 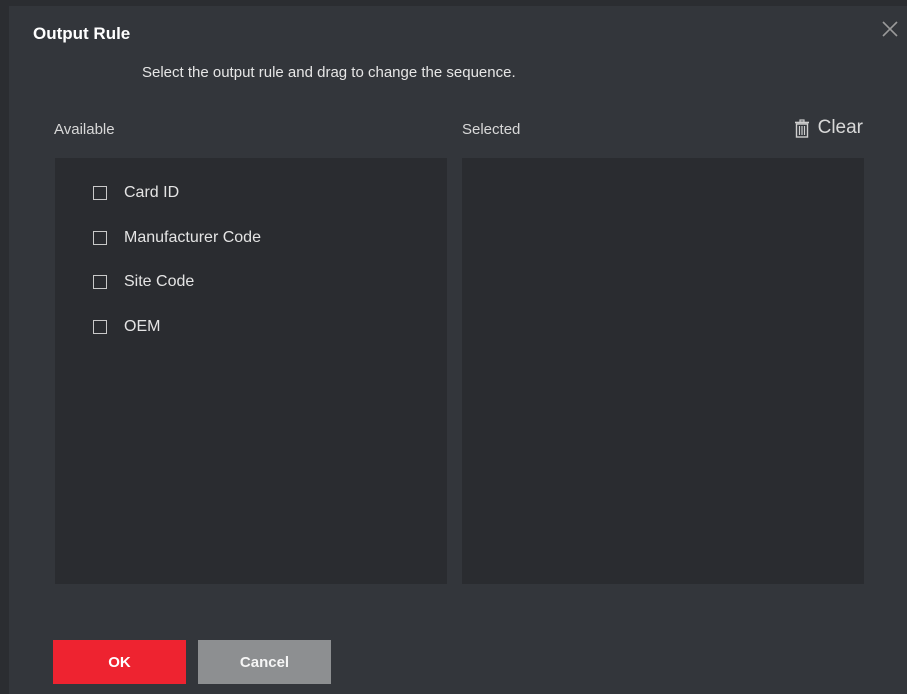 I want to click on option-label: Card ID, so click(x=152, y=192).